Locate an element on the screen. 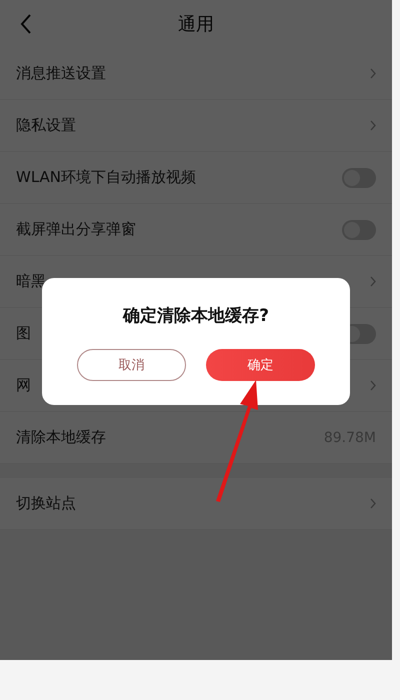 Image resolution: width=400 pixels, height=700 pixels. back-icon is located at coordinates (26, 24).